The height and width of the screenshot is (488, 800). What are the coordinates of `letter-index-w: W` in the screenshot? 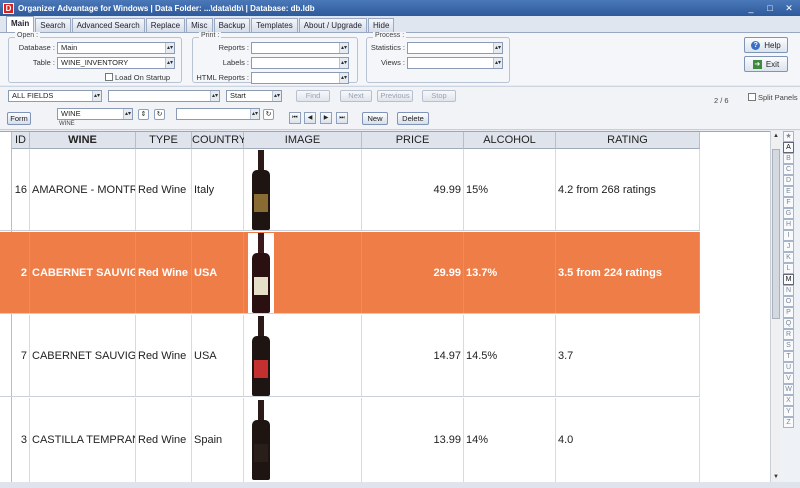 It's located at (788, 389).